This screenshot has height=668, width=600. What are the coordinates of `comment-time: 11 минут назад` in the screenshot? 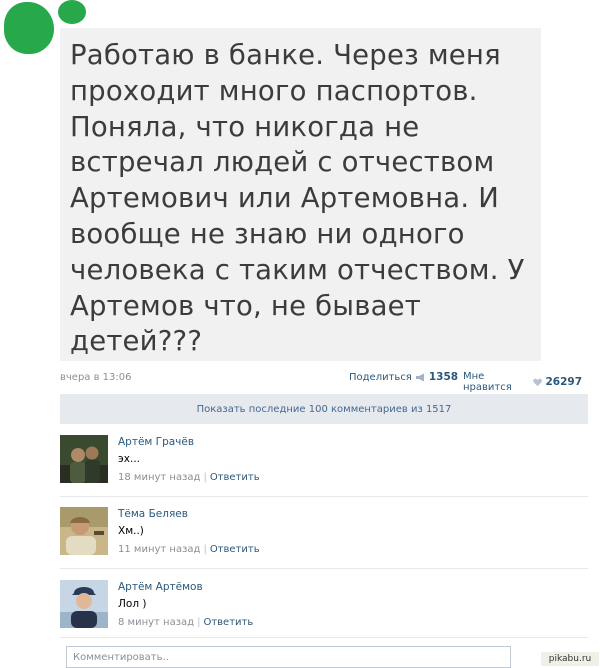 It's located at (159, 549).